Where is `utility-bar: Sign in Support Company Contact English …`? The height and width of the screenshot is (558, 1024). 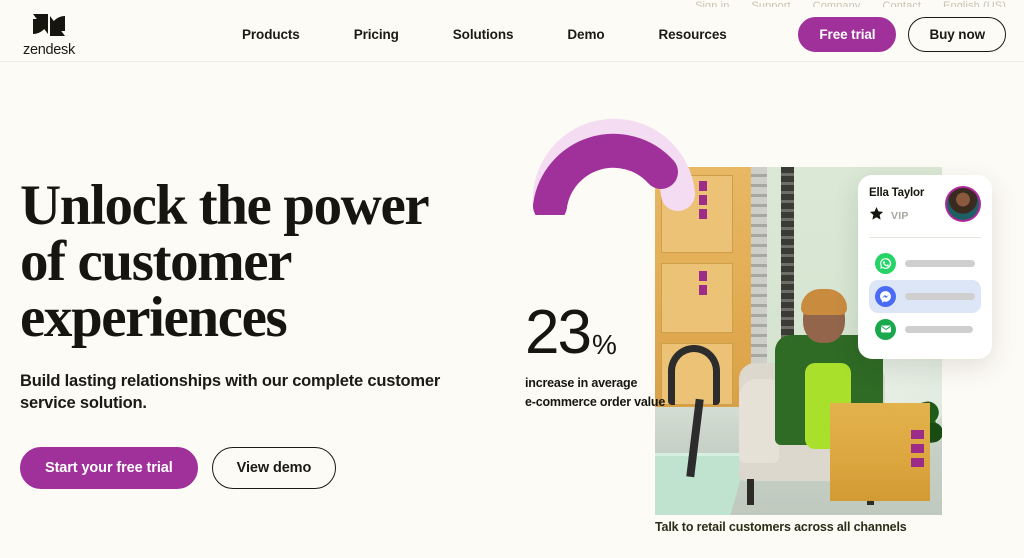 utility-bar: Sign in Support Company Contact English … is located at coordinates (512, 3).